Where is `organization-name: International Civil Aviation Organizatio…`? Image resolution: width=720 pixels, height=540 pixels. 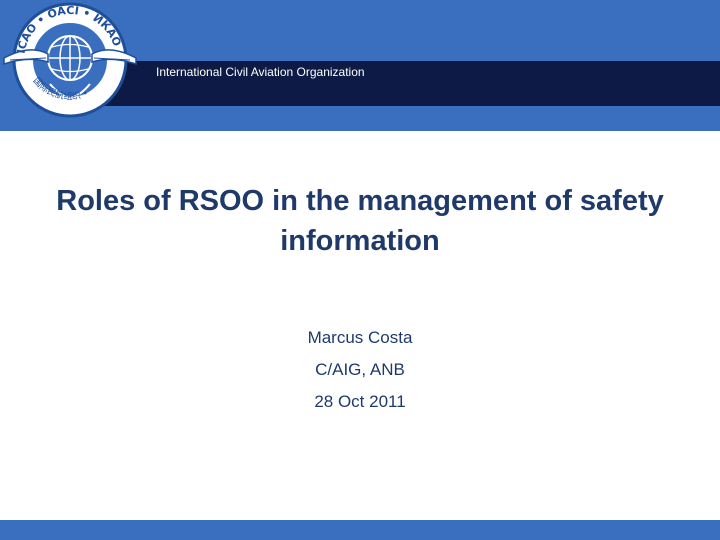 organization-name: International Civil Aviation Organizatio… is located at coordinates (260, 72).